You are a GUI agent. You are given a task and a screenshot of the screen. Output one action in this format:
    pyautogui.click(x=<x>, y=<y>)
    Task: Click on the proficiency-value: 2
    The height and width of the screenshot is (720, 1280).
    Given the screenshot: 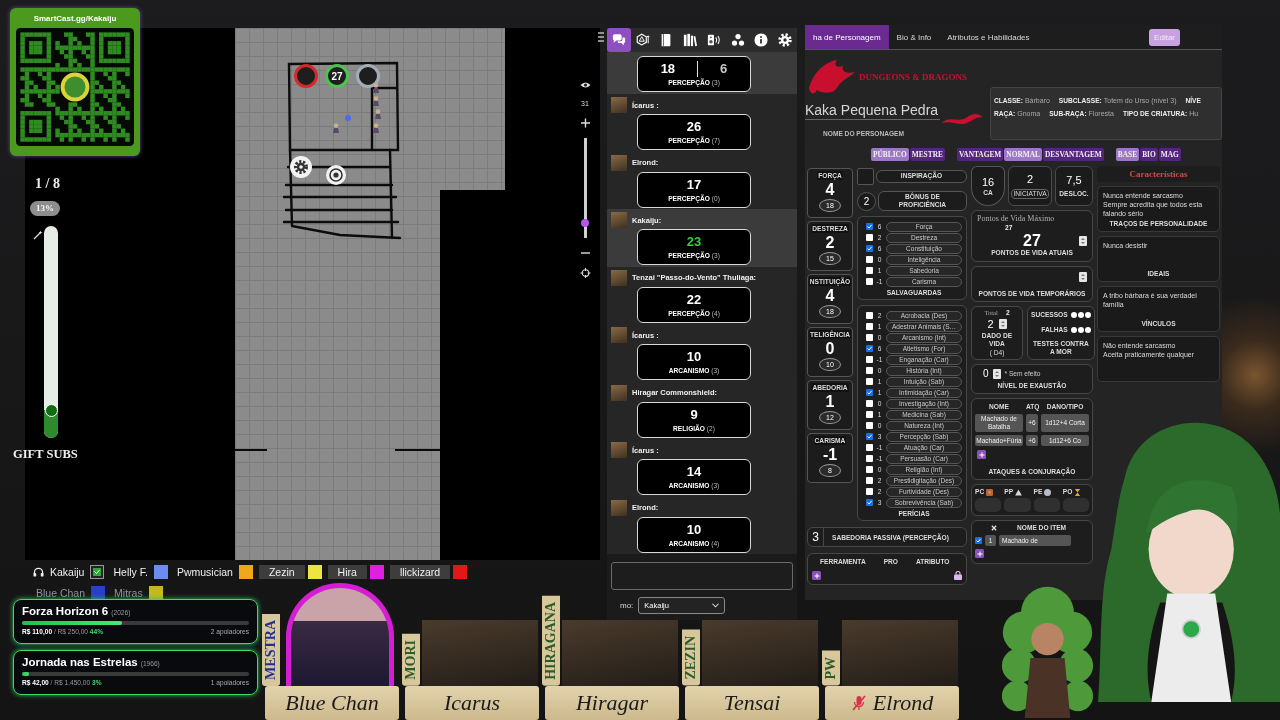 What is the action you would take?
    pyautogui.click(x=866, y=201)
    